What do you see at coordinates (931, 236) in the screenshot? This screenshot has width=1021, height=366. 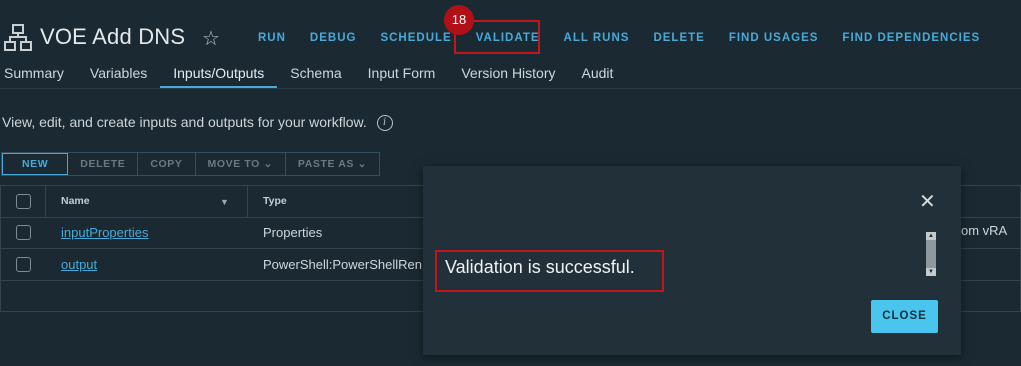 I see `scroll-up-icon: ▲` at bounding box center [931, 236].